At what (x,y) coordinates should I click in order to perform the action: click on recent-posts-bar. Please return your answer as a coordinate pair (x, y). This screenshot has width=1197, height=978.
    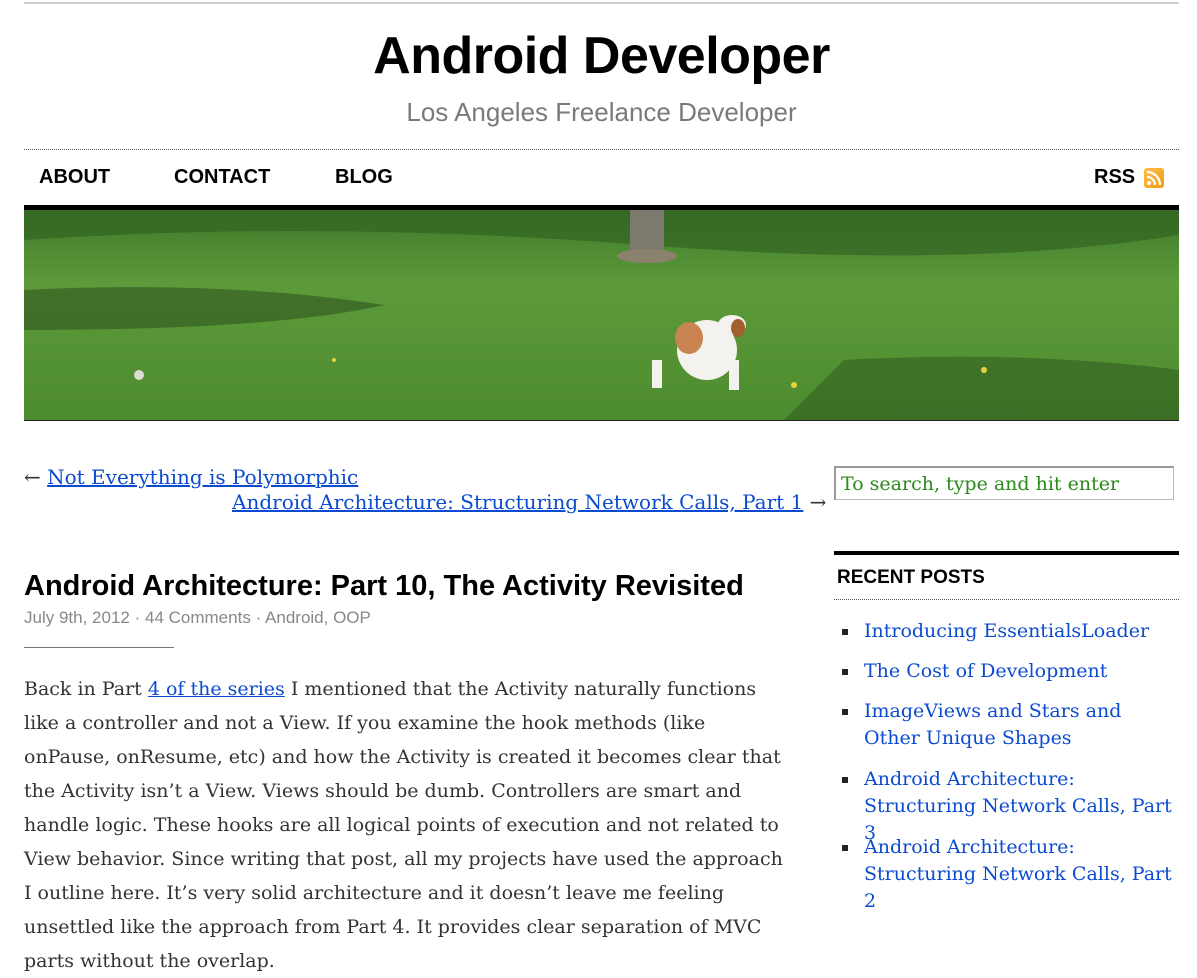
    Looking at the image, I should click on (1006, 553).